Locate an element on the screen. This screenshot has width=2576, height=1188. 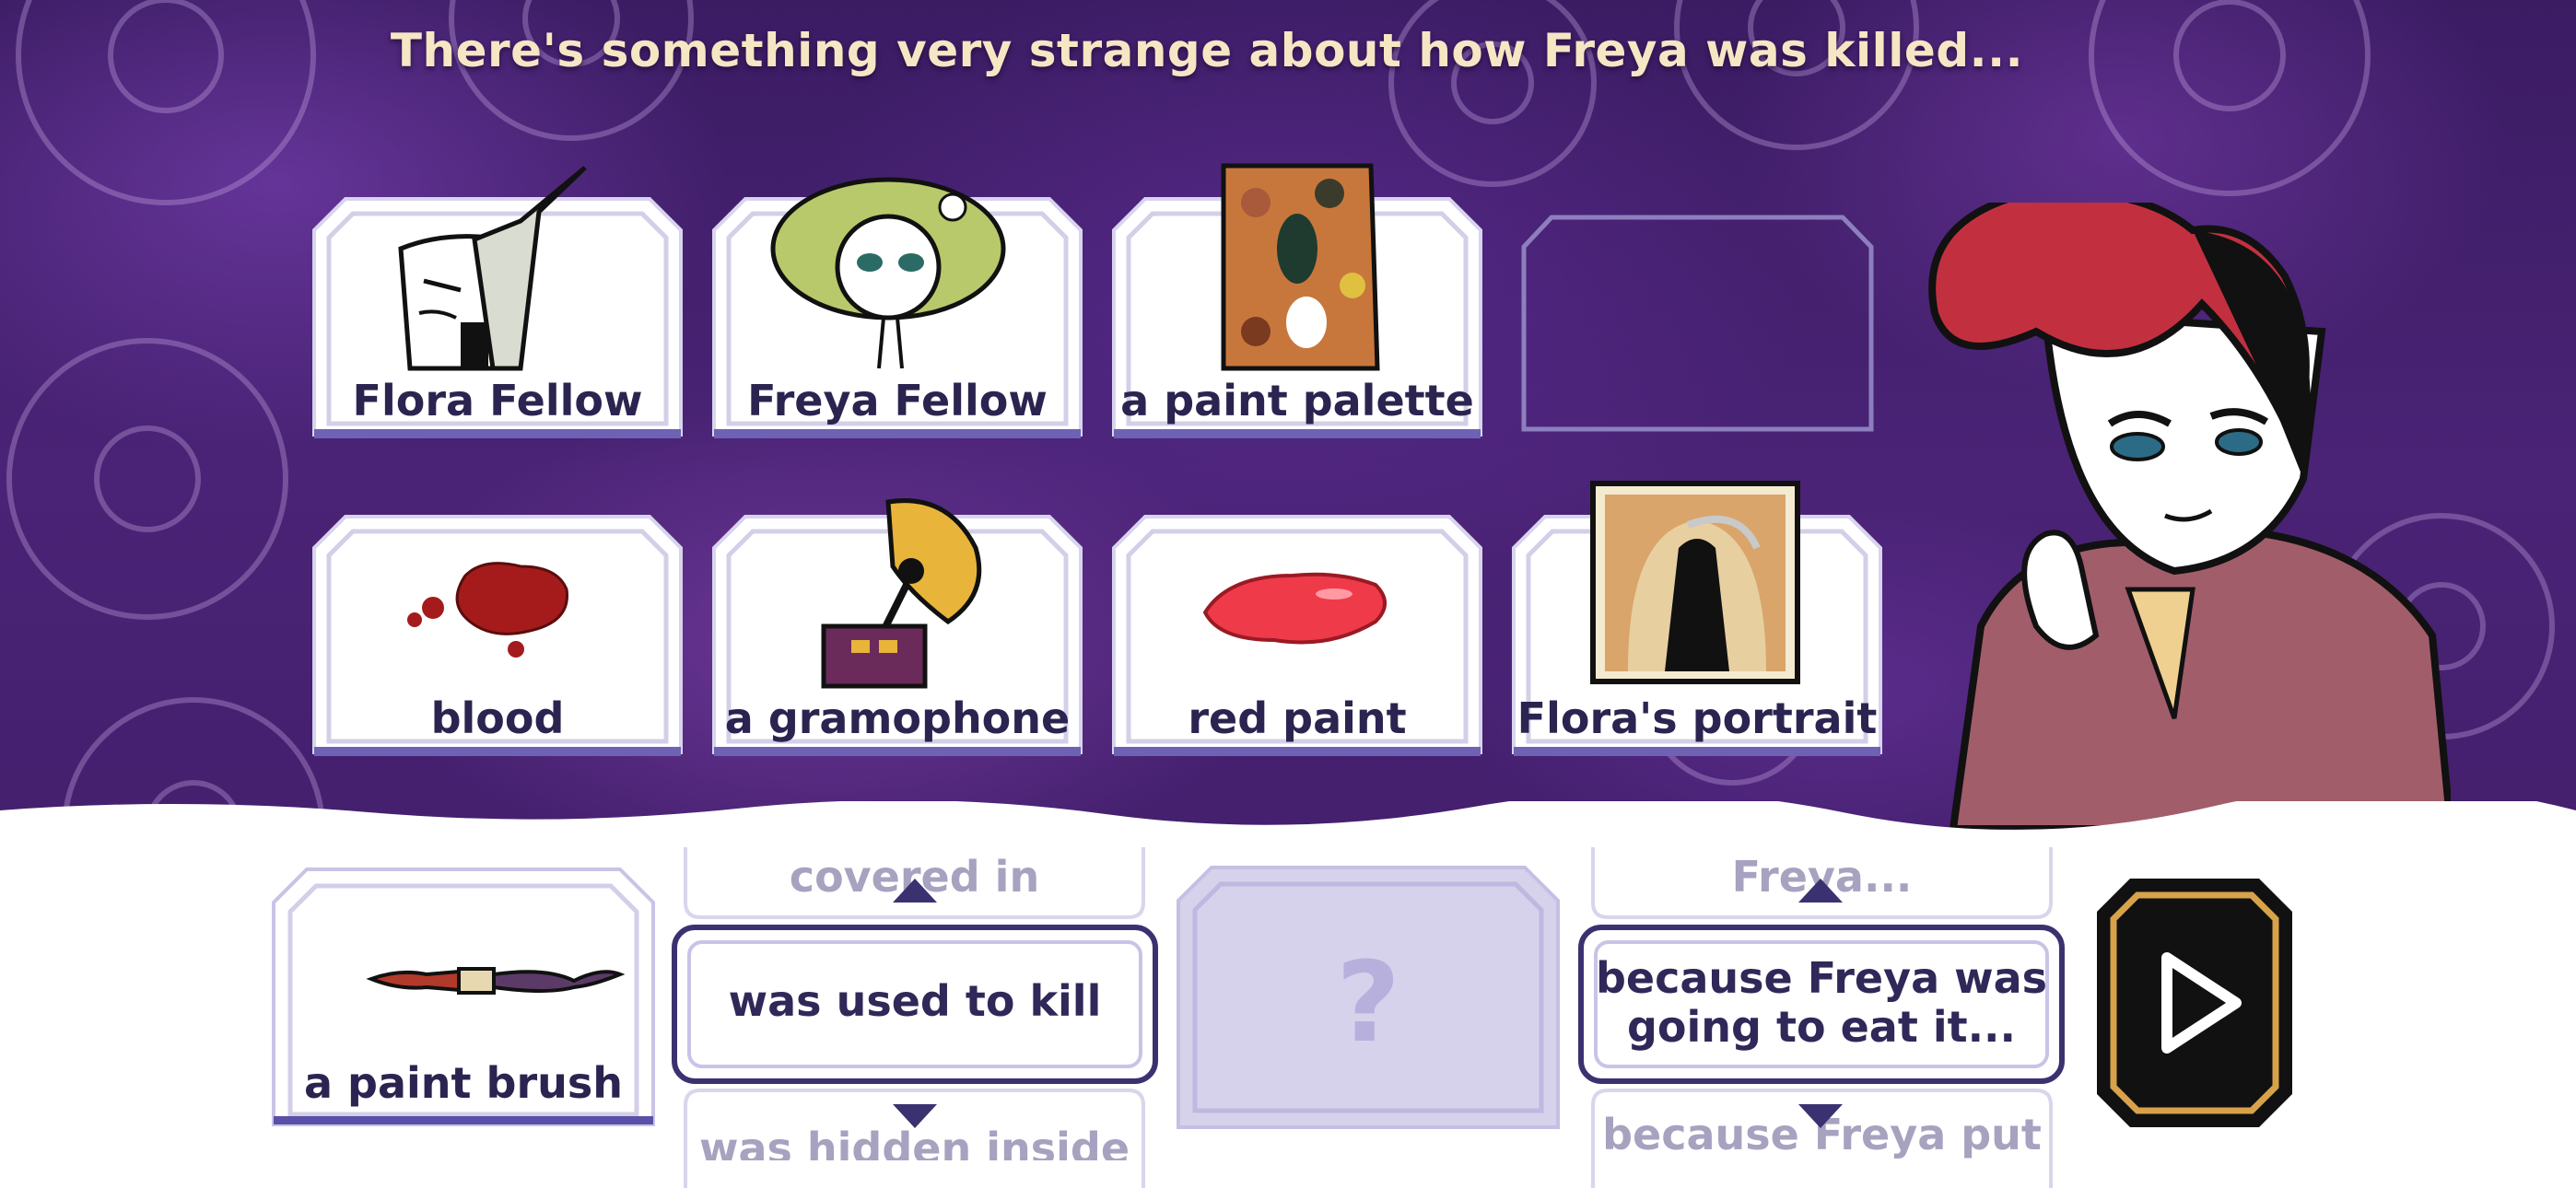
verb-down-arrow-icon is located at coordinates (915, 1116).